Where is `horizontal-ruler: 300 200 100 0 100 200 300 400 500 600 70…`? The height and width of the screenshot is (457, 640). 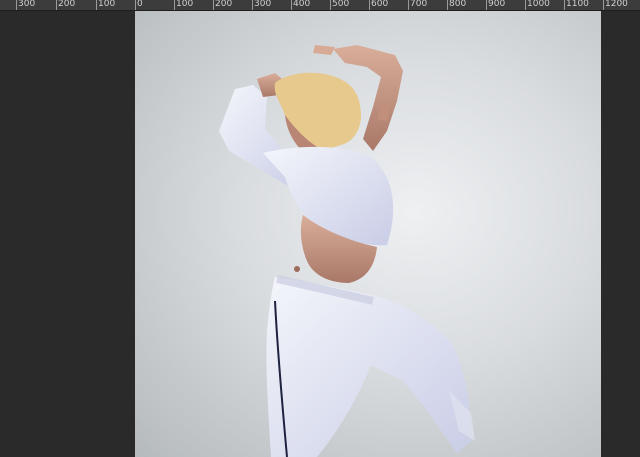 horizontal-ruler: 300 200 100 0 100 200 300 400 500 600 70… is located at coordinates (320, 5).